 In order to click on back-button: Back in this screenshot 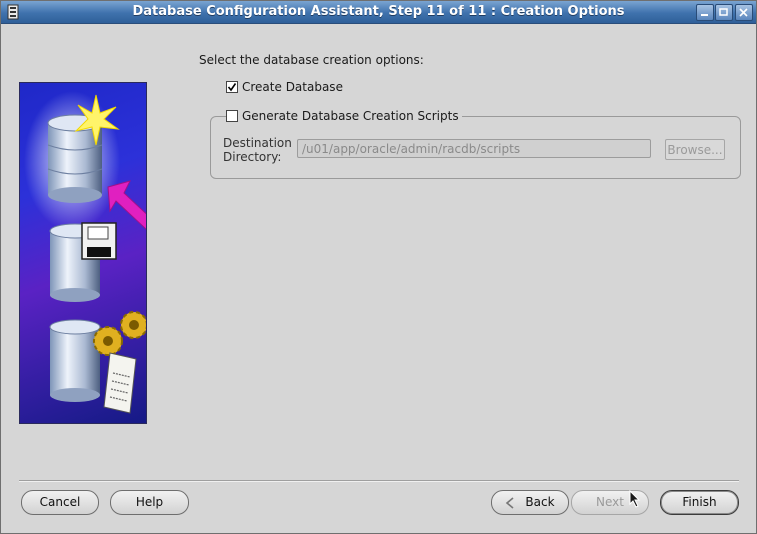, I will do `click(530, 502)`.